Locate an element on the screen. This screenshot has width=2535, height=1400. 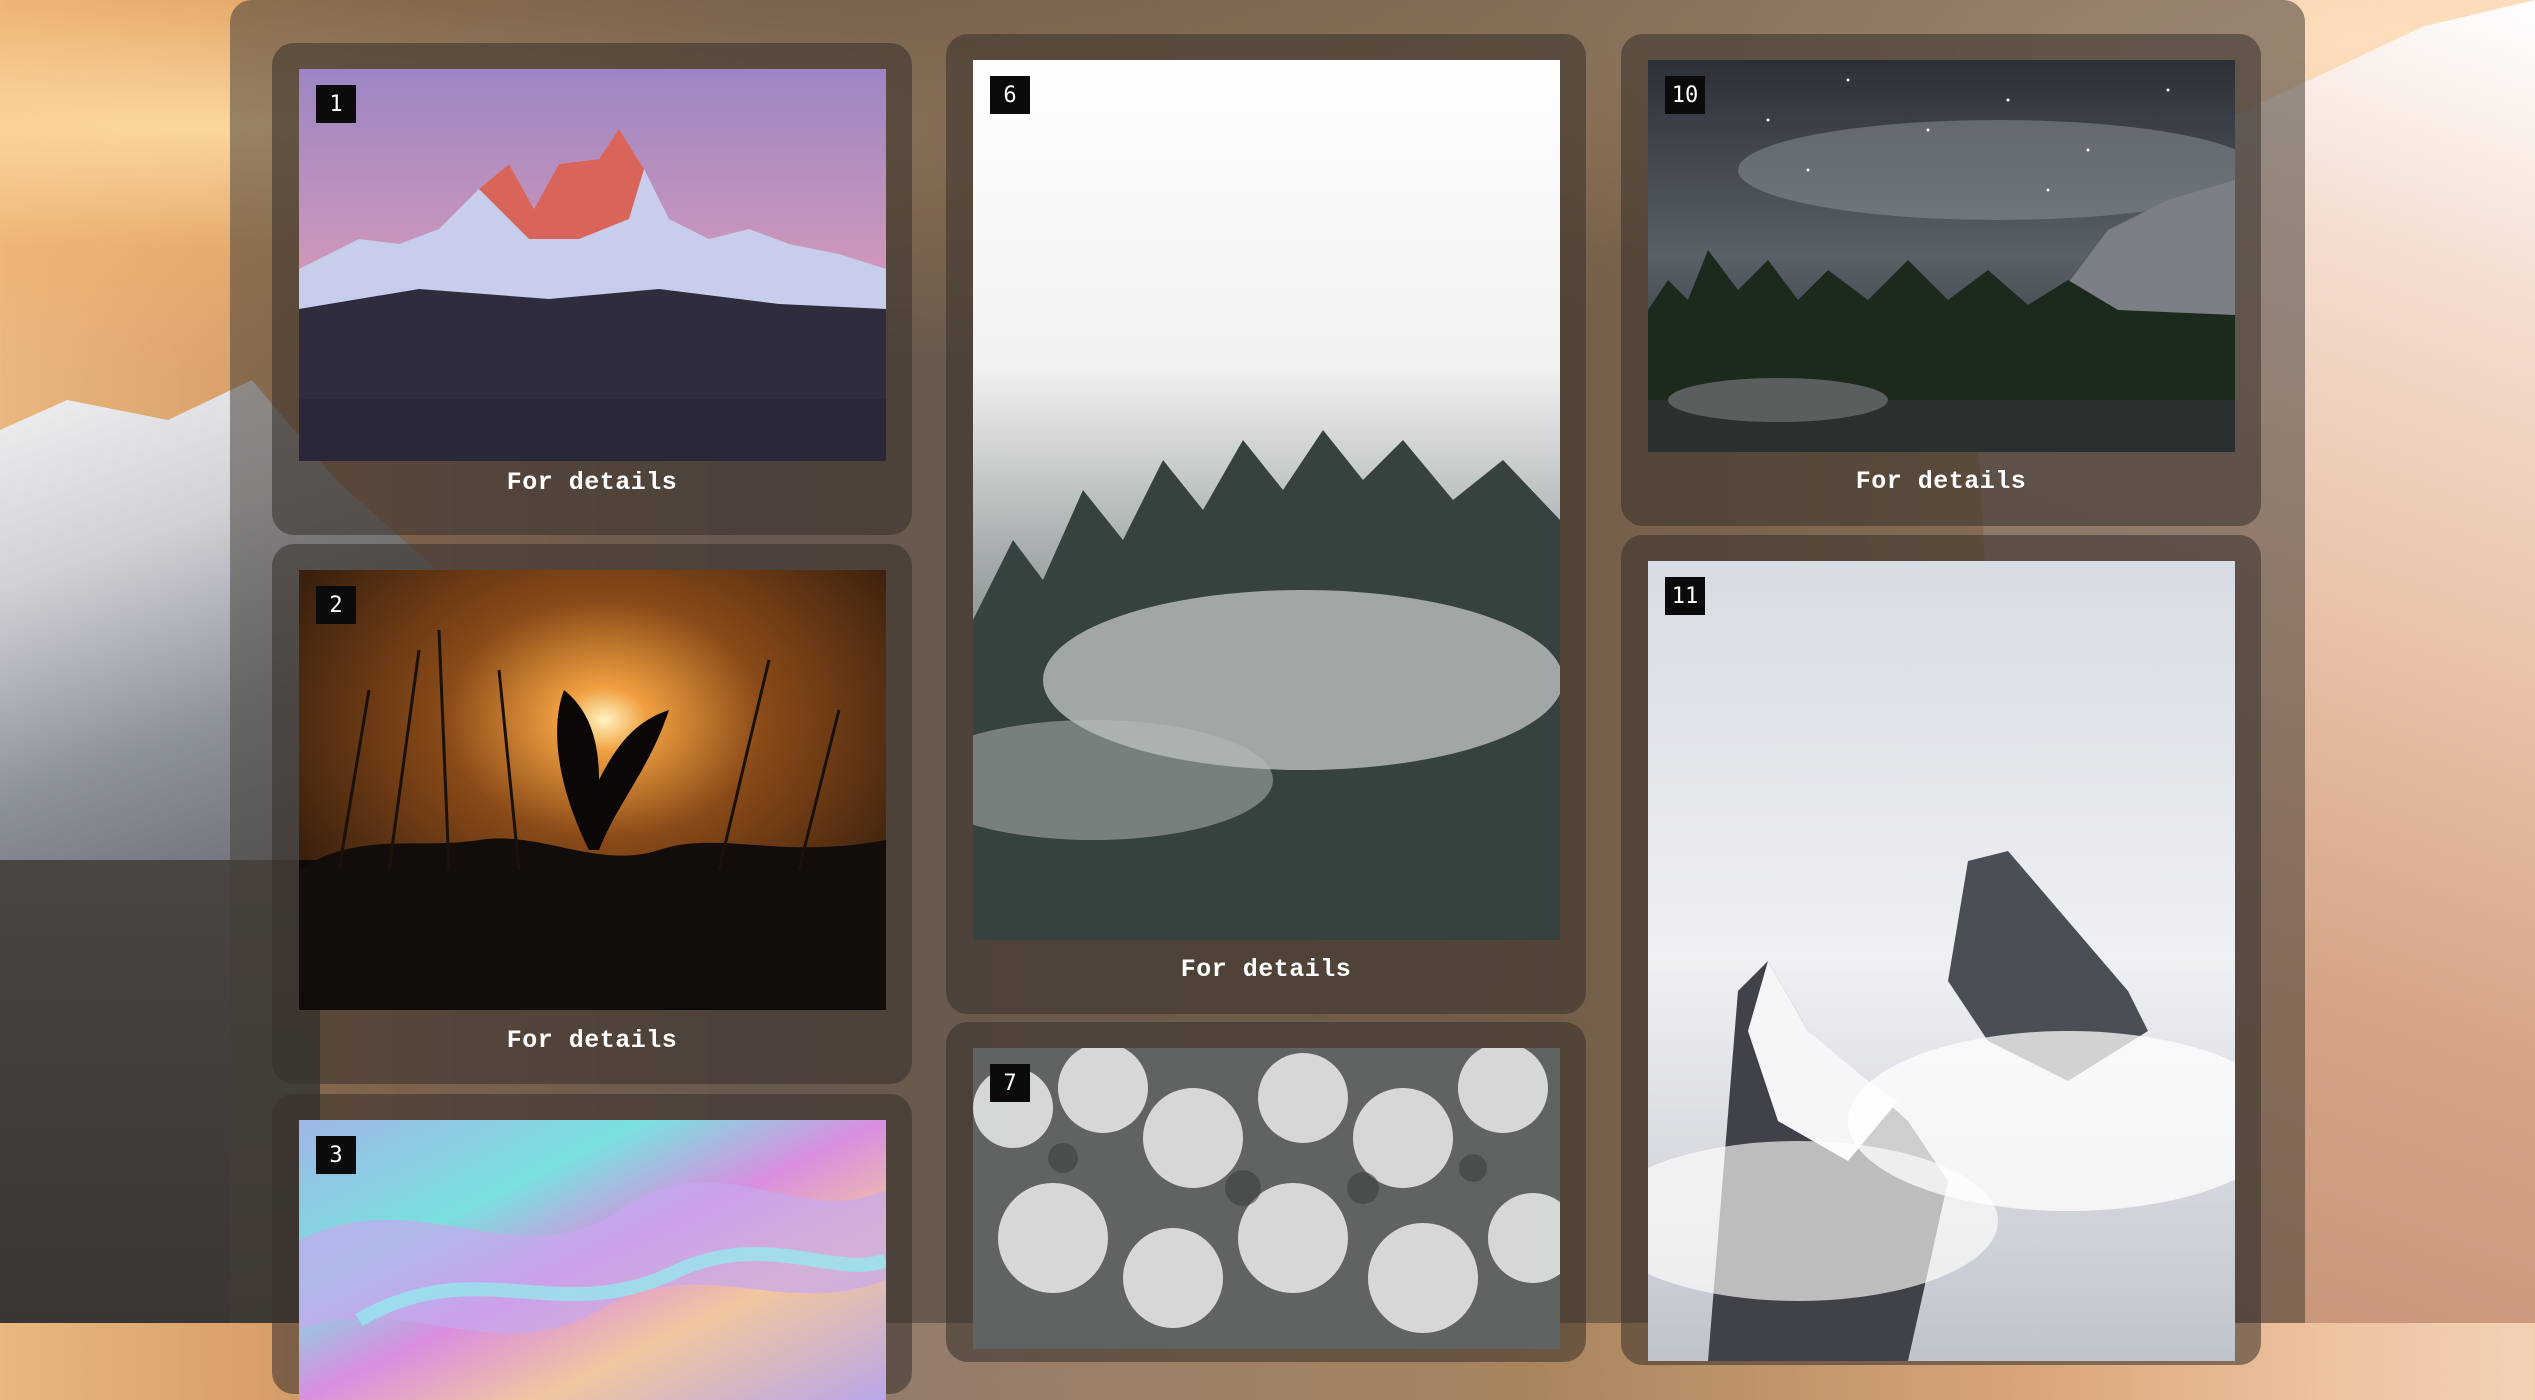
gallery-card: 11 is located at coordinates (1941, 950).